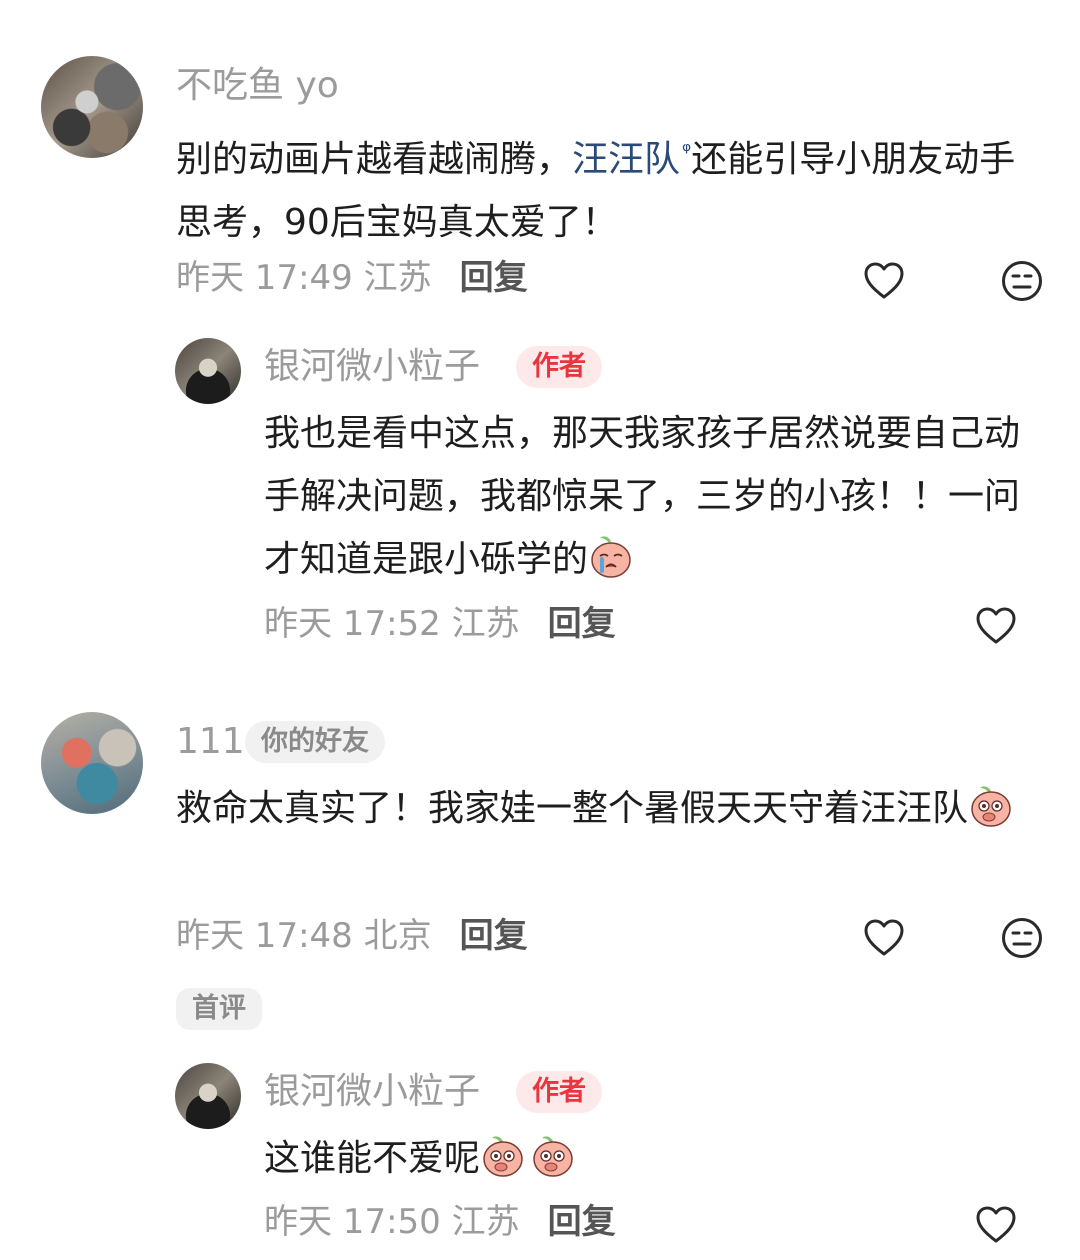 The width and height of the screenshot is (1080, 1260). What do you see at coordinates (304, 936) in the screenshot?
I see `timestamp-location: 昨天 17:48 北京` at bounding box center [304, 936].